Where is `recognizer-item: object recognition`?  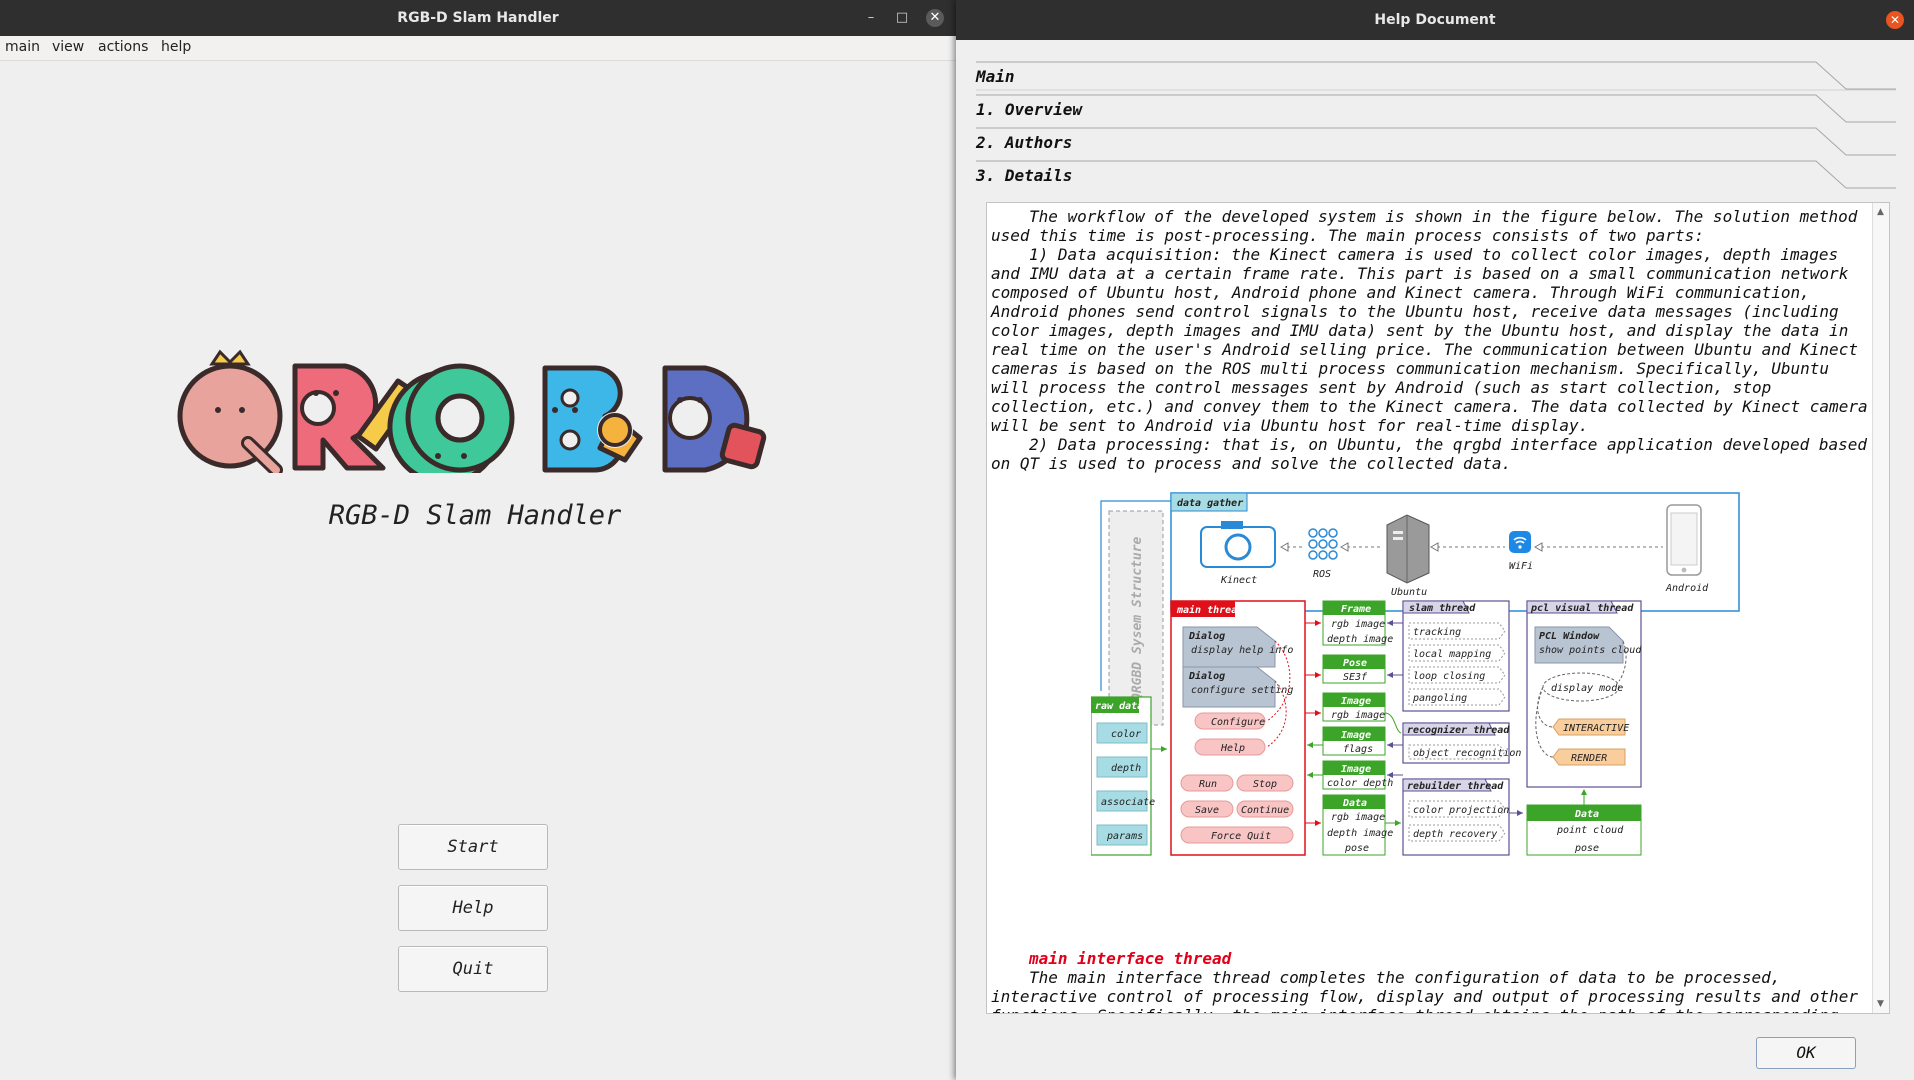
recognizer-item: object recognition is located at coordinates (1467, 753).